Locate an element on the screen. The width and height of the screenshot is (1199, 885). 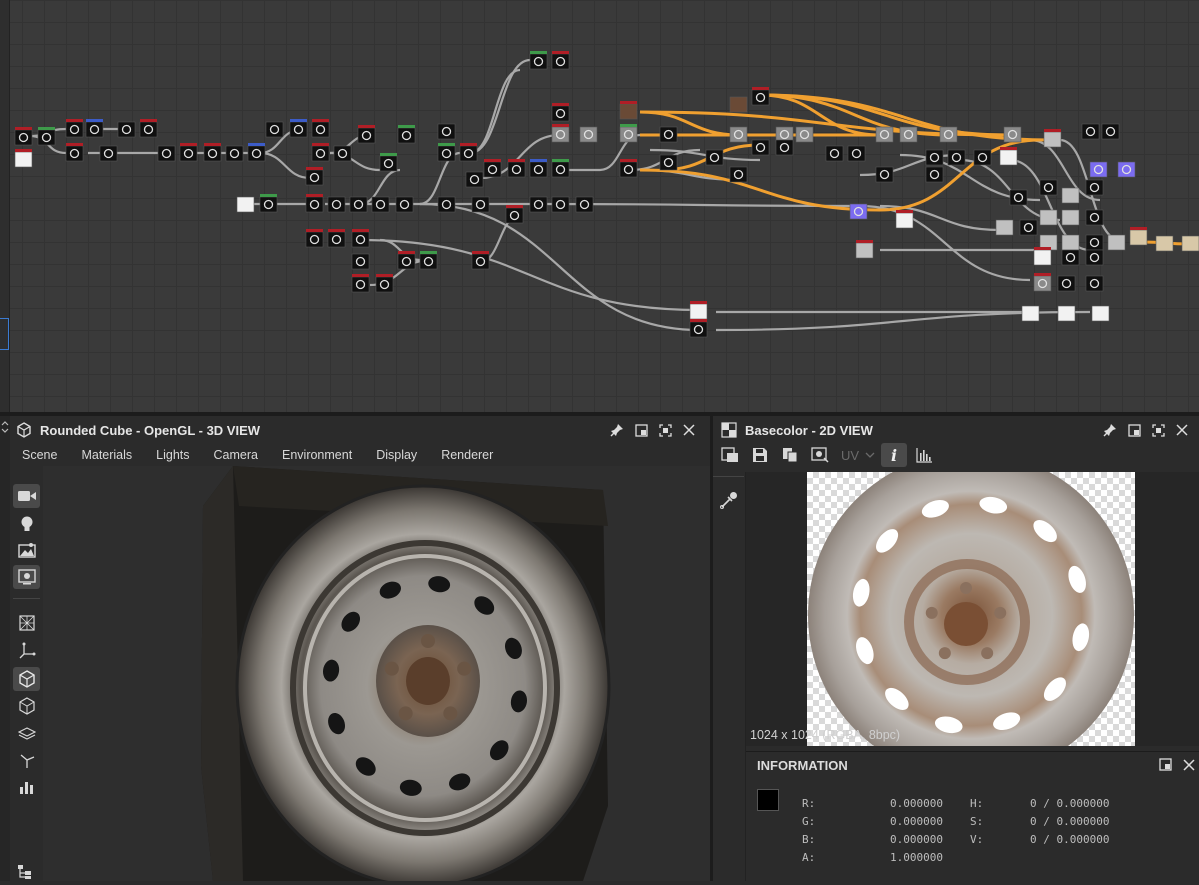
info-icon: i is located at coordinates (894, 455).